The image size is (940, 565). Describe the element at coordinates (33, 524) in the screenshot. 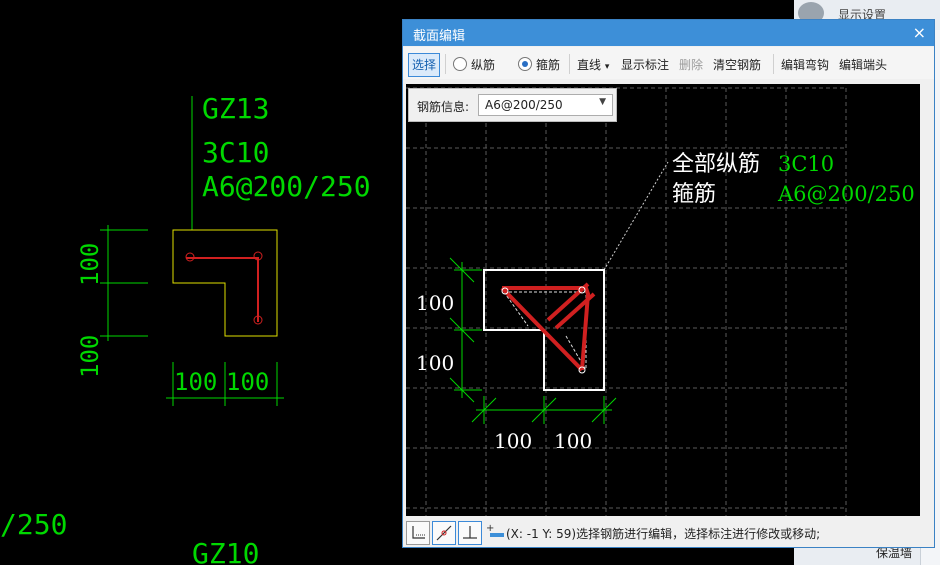

I see `fragment-text: /250` at that location.